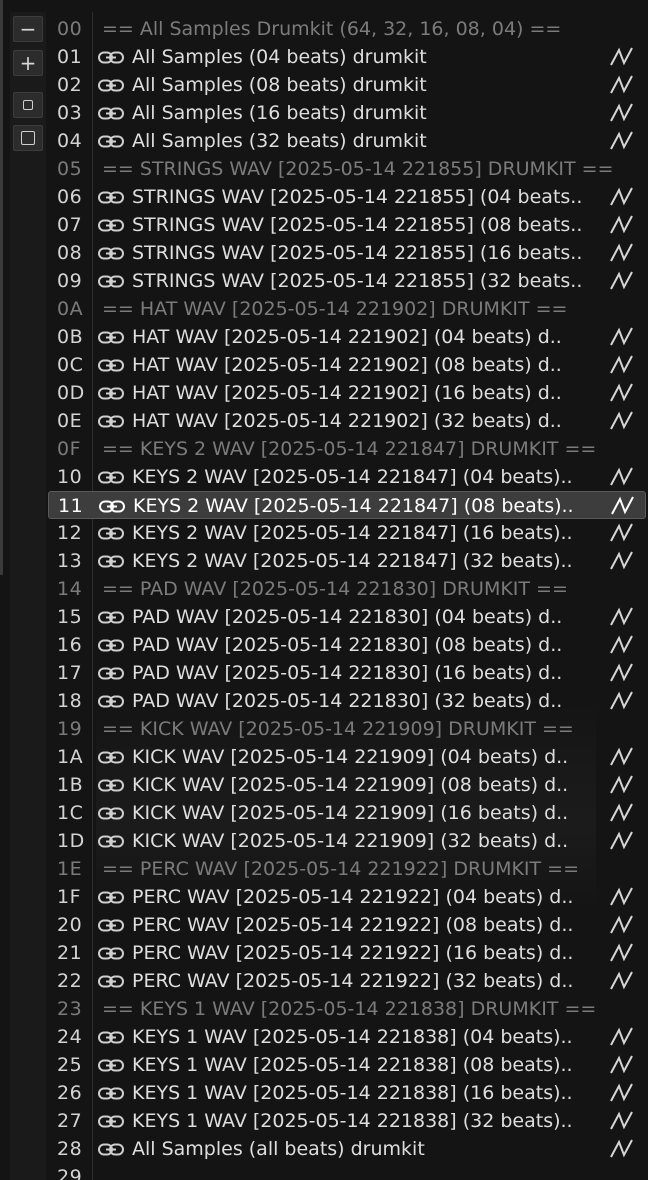  Describe the element at coordinates (28, 138) in the screenshot. I see `large-view-button` at that location.